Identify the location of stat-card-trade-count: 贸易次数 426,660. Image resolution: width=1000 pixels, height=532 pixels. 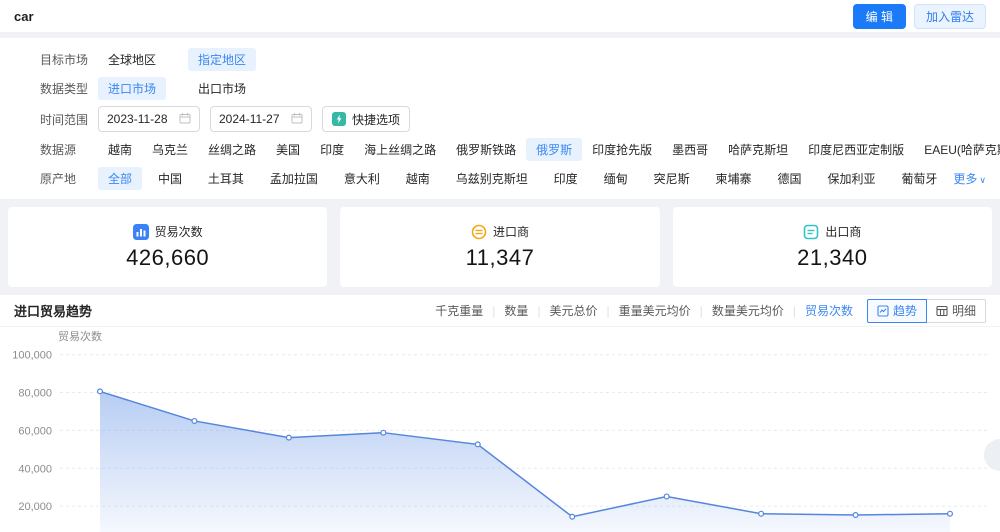
(168, 247).